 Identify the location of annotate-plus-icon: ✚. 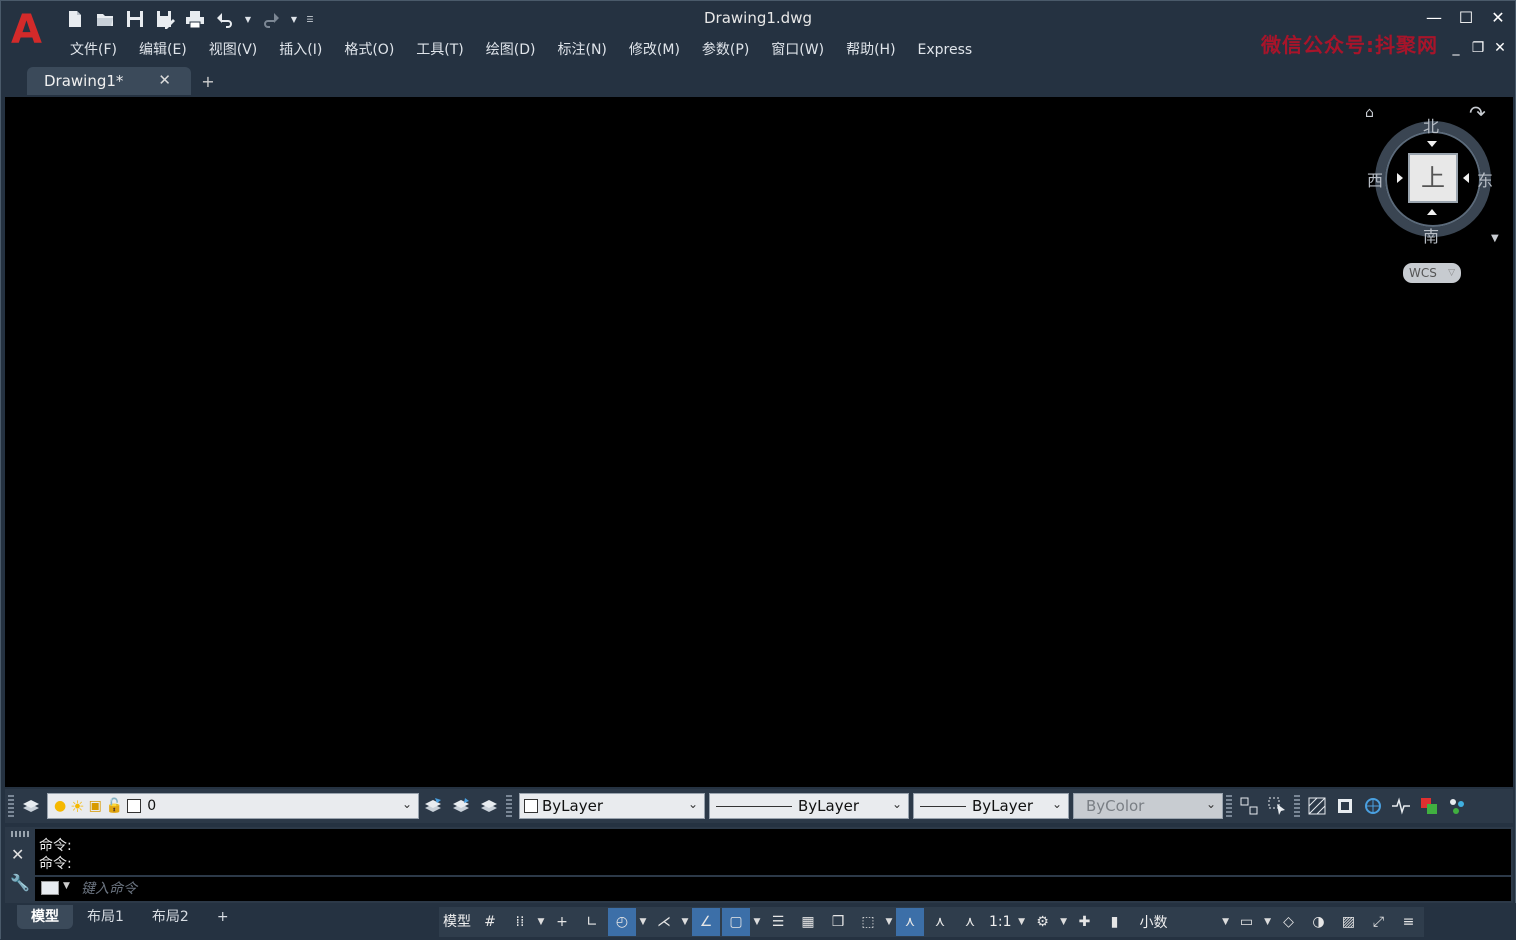
(1085, 922).